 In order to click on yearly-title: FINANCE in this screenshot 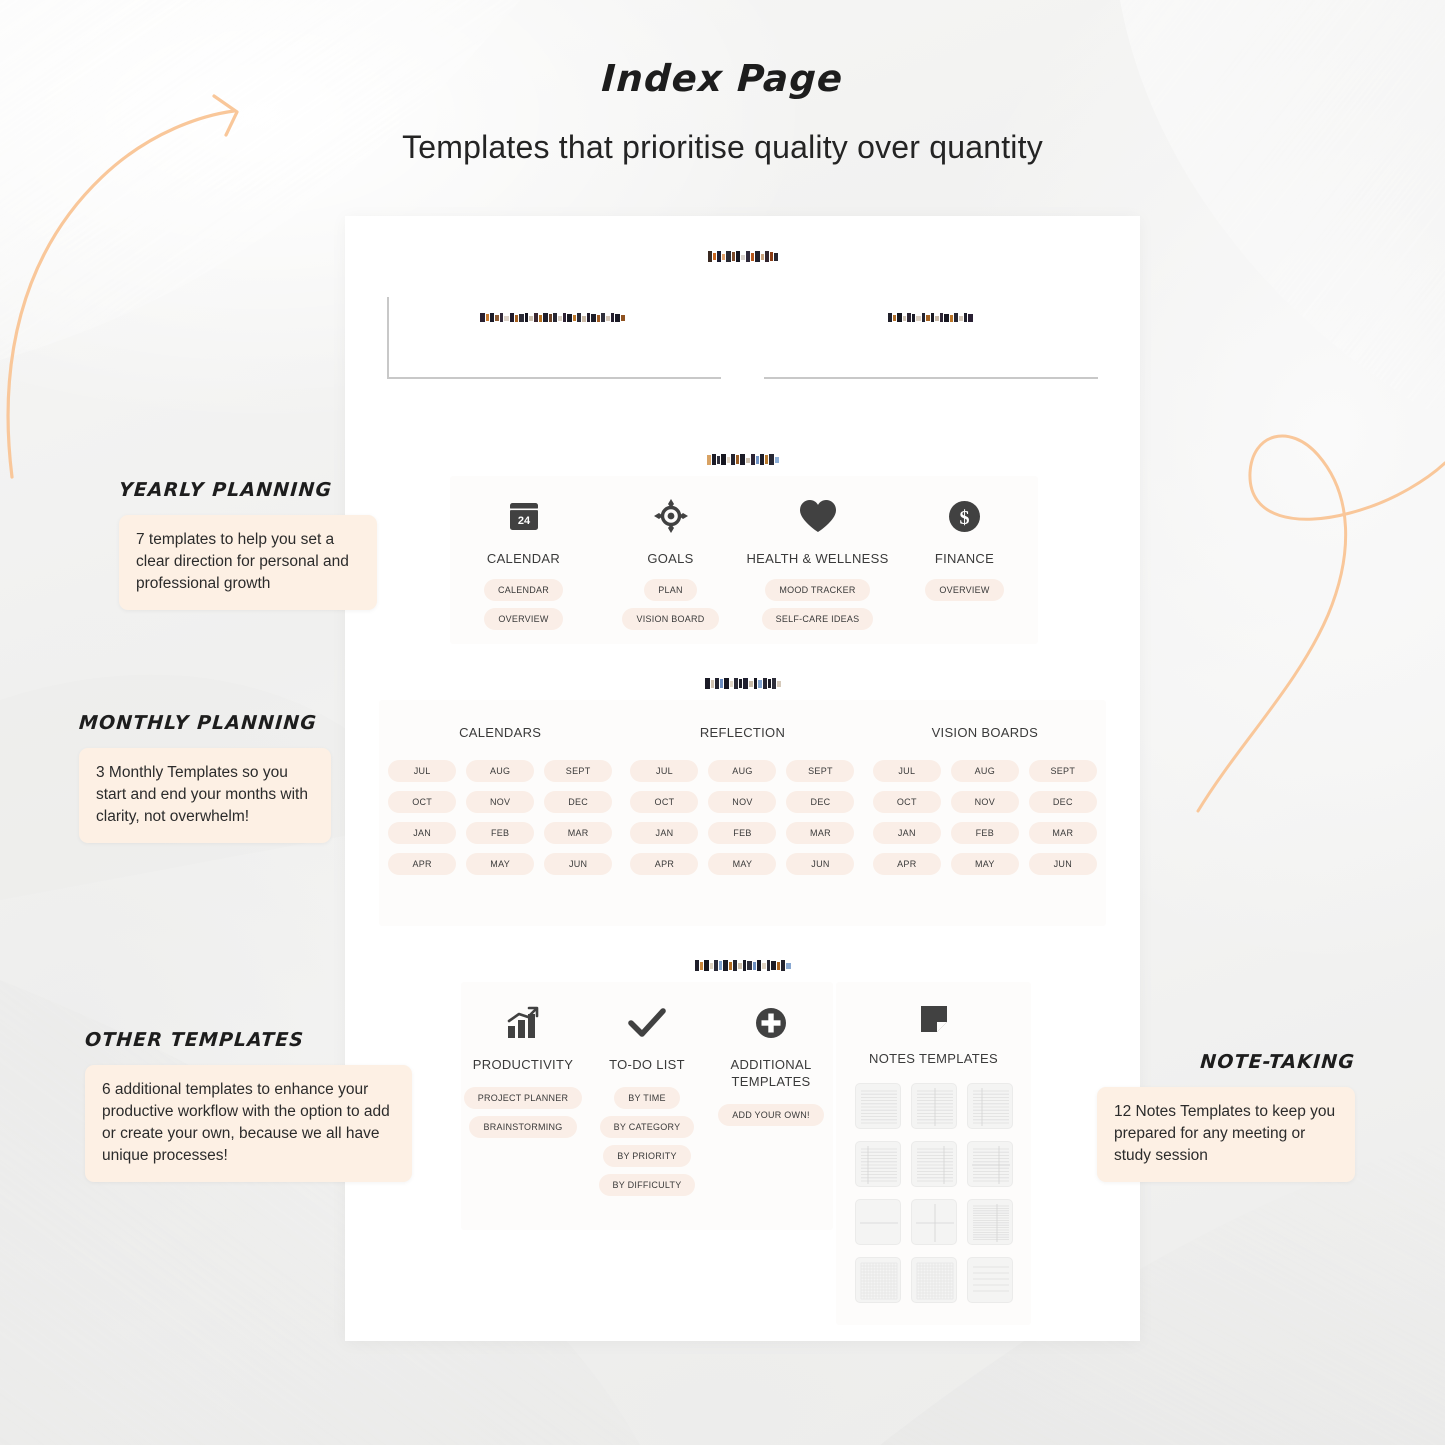, I will do `click(964, 558)`.